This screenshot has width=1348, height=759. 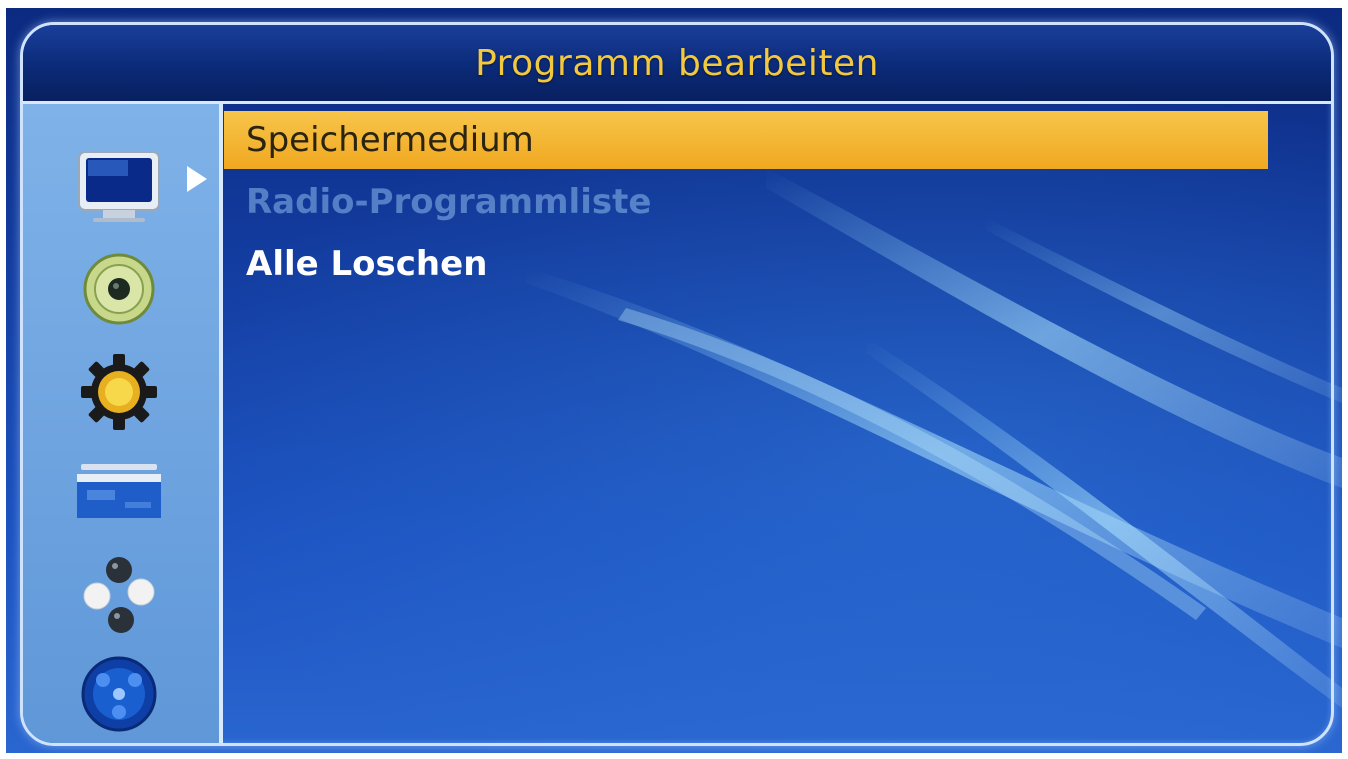 What do you see at coordinates (197, 179) in the screenshot?
I see `selection-arrow-icon` at bounding box center [197, 179].